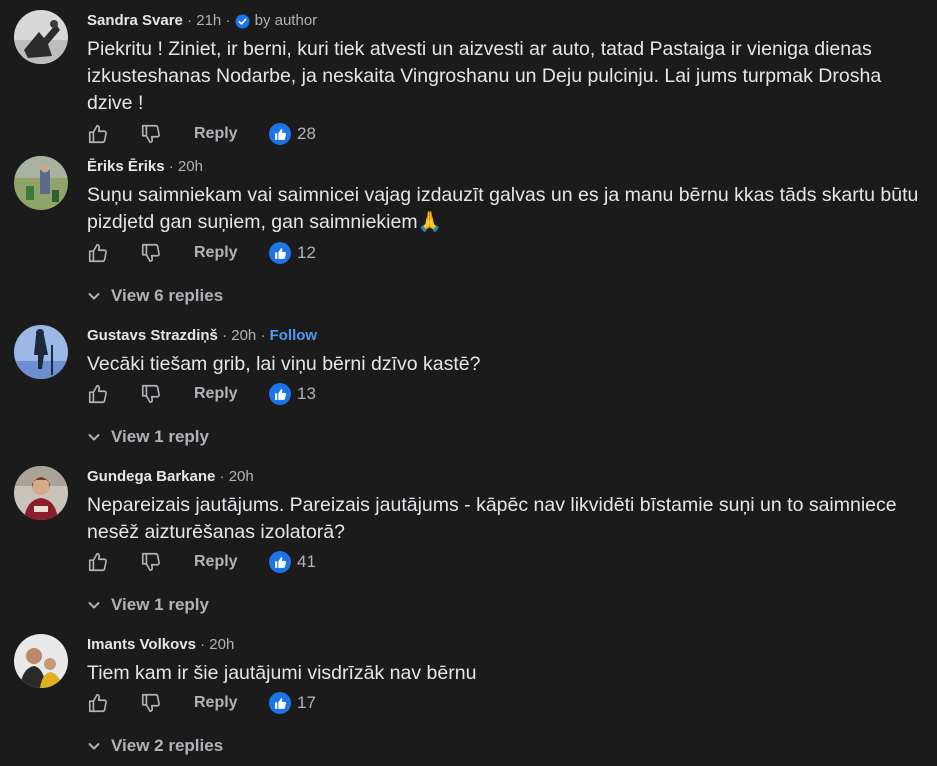  What do you see at coordinates (306, 252) in the screenshot?
I see `like-count-value: 12` at bounding box center [306, 252].